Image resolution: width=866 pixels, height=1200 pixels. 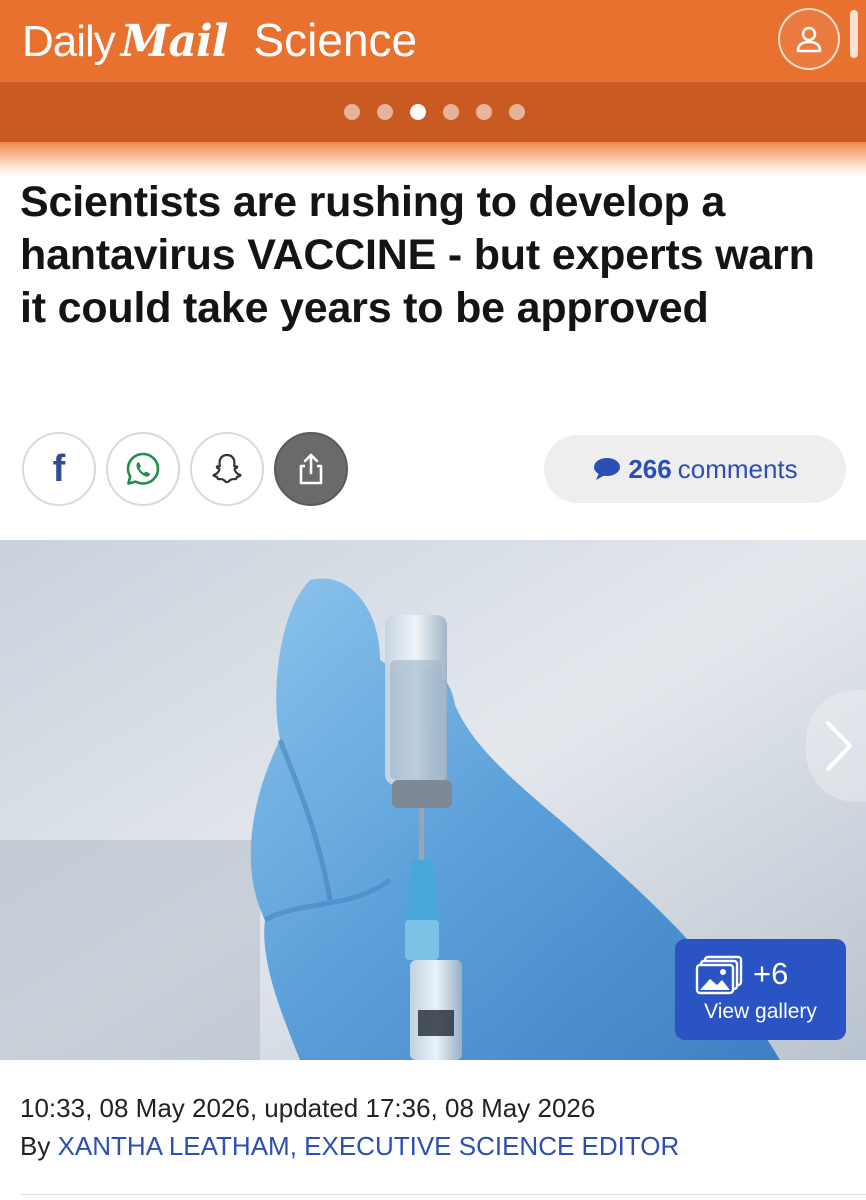 I want to click on gallery-label: View gallery, so click(x=760, y=1011).